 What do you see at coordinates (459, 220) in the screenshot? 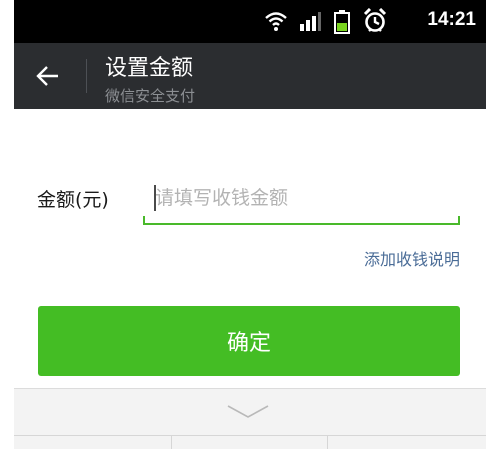
I see `input-underline-right-tick` at bounding box center [459, 220].